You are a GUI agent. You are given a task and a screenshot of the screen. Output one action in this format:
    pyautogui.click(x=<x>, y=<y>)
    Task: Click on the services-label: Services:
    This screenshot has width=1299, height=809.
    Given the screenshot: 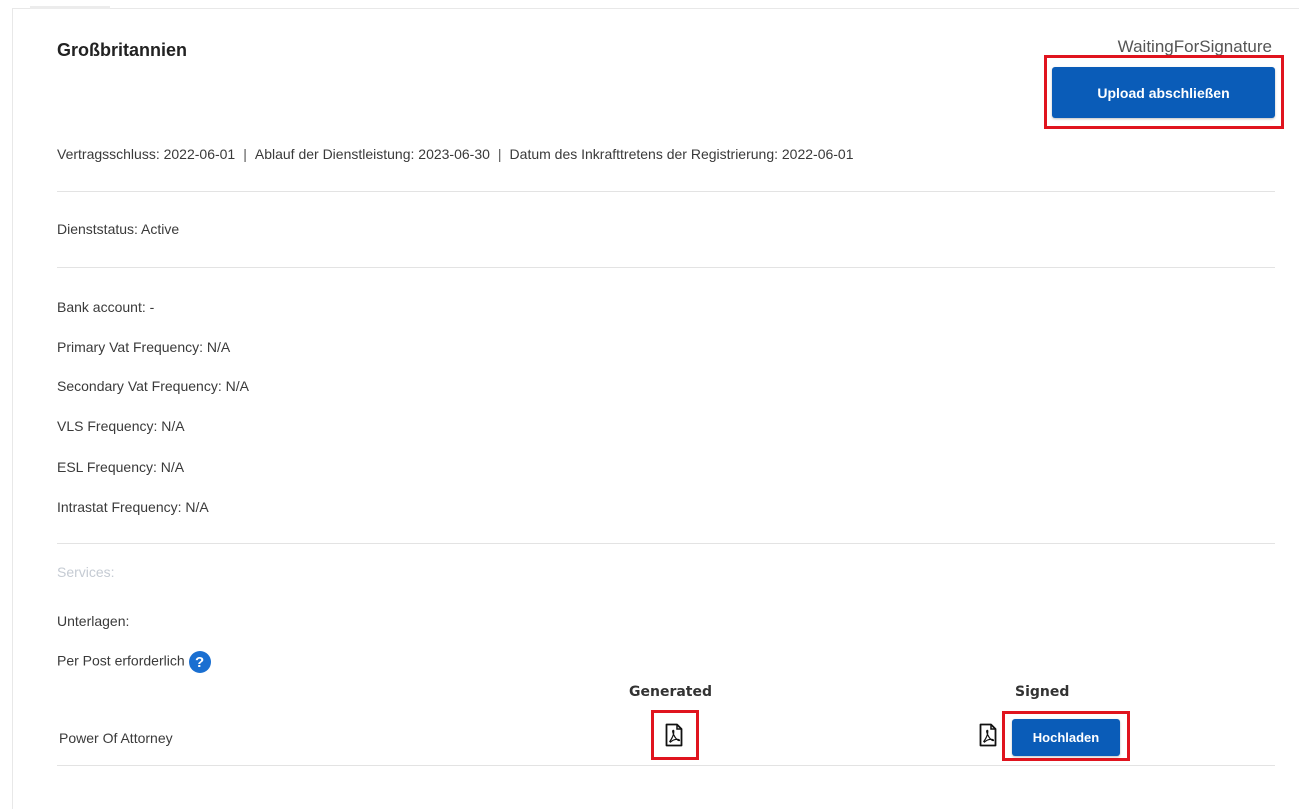 What is the action you would take?
    pyautogui.click(x=86, y=572)
    